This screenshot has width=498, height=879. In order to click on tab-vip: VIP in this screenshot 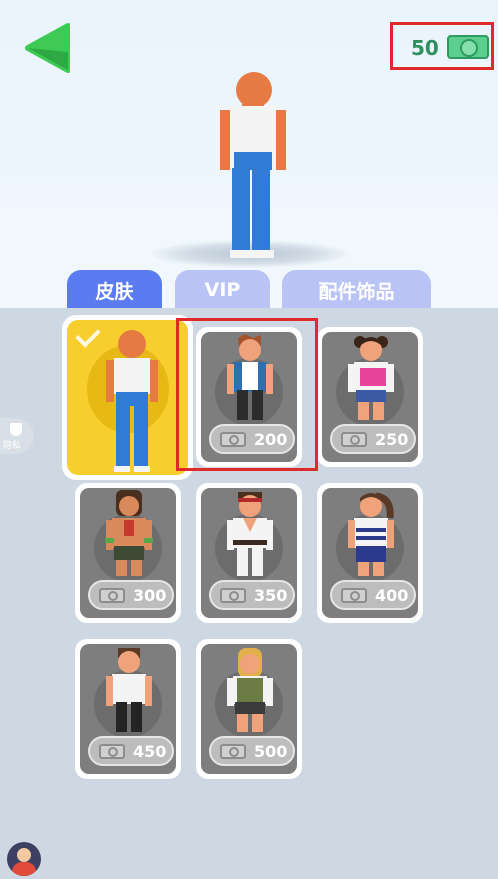, I will do `click(222, 290)`.